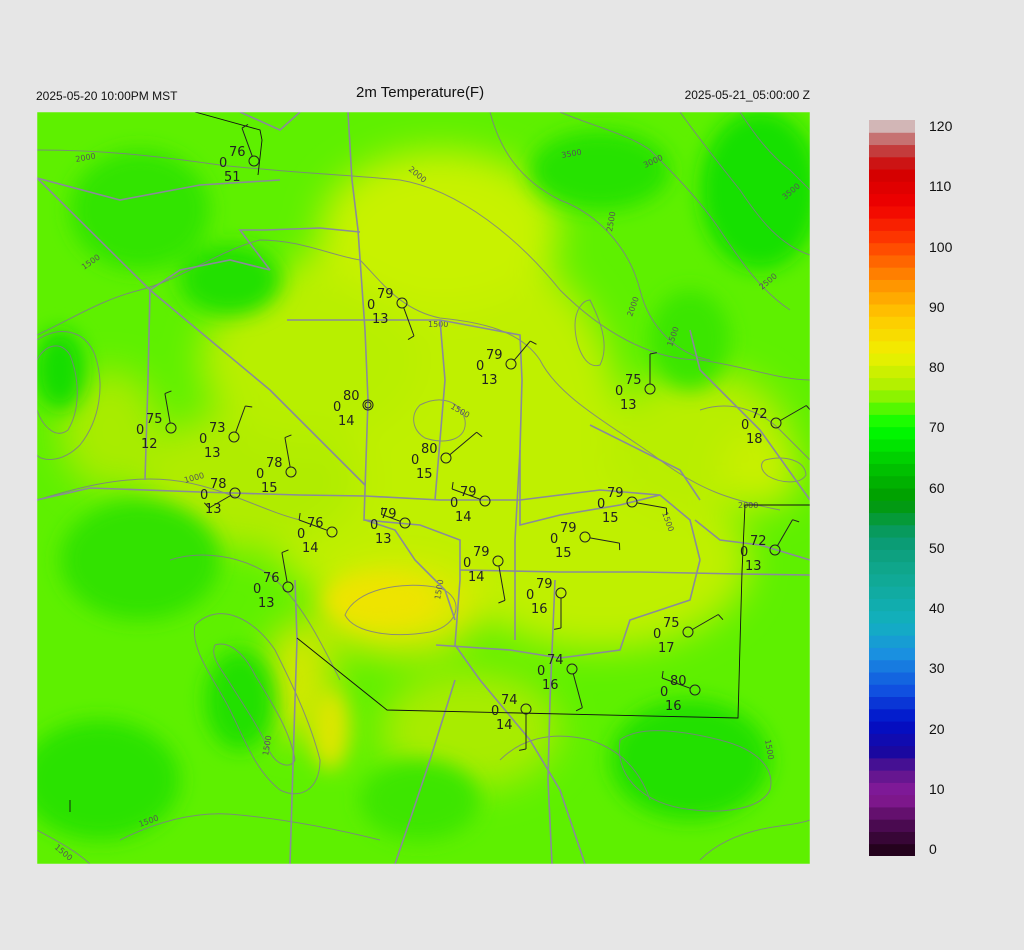 The image size is (1024, 950). What do you see at coordinates (420, 92) in the screenshot?
I see `map-title: 2m Temperature(F)` at bounding box center [420, 92].